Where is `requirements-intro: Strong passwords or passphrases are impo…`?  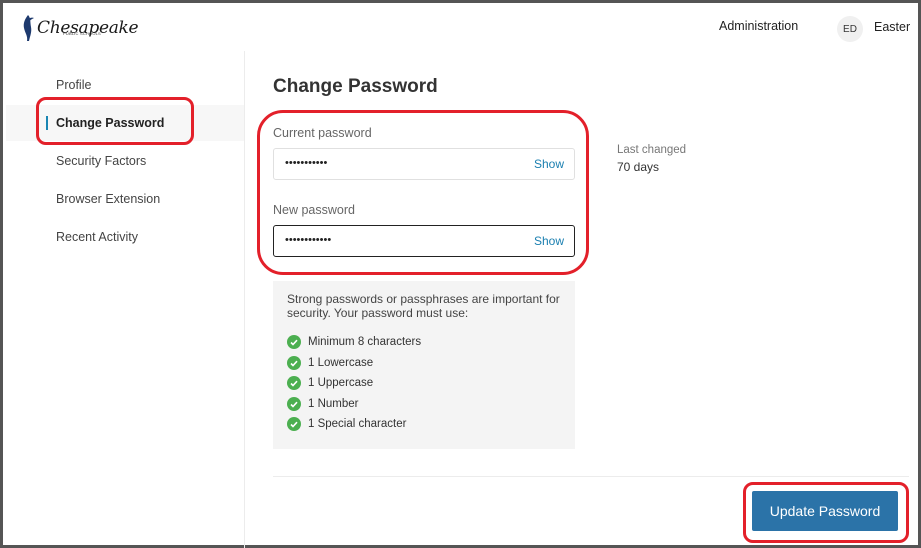
requirements-intro: Strong passwords or passphrases are impo… is located at coordinates (423, 306).